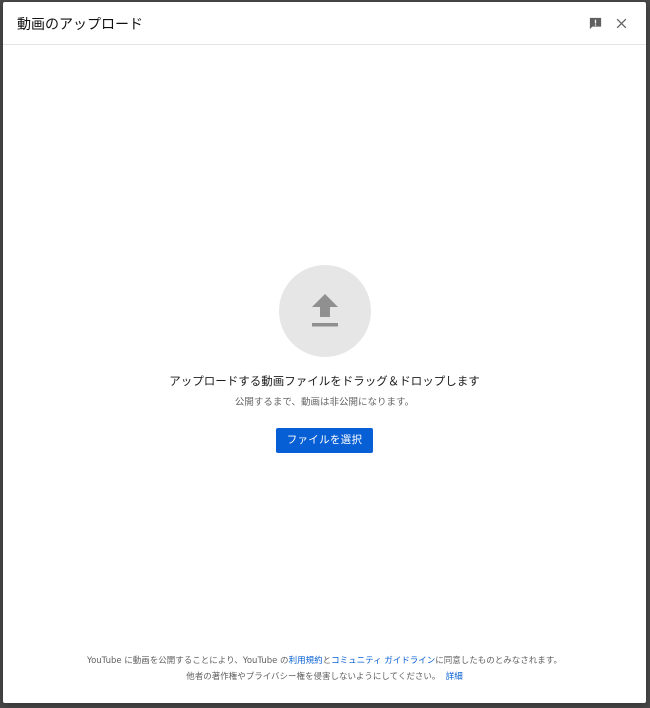 This screenshot has height=708, width=650. What do you see at coordinates (313, 677) in the screenshot?
I see `footer-text-4: 他者の著作権やプライバシー権を侵害しないようにしてください。` at bounding box center [313, 677].